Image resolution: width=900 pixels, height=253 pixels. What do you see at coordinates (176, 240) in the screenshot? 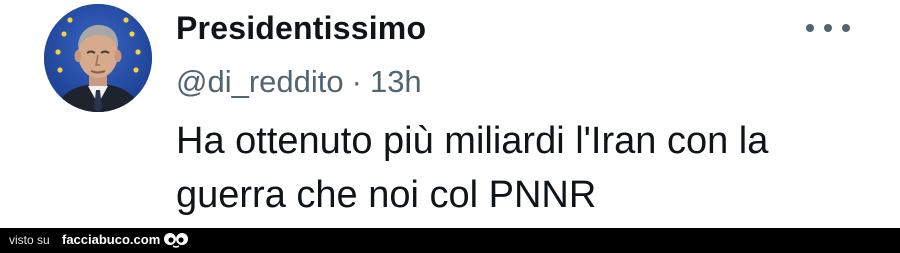
I see `eyes-logo-icon` at bounding box center [176, 240].